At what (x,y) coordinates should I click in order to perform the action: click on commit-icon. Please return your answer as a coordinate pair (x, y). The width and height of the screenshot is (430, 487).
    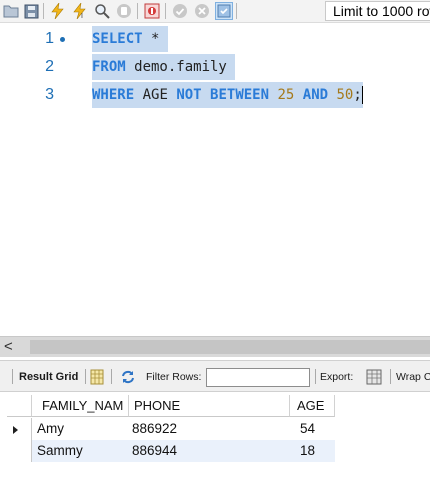
    Looking at the image, I should click on (180, 11).